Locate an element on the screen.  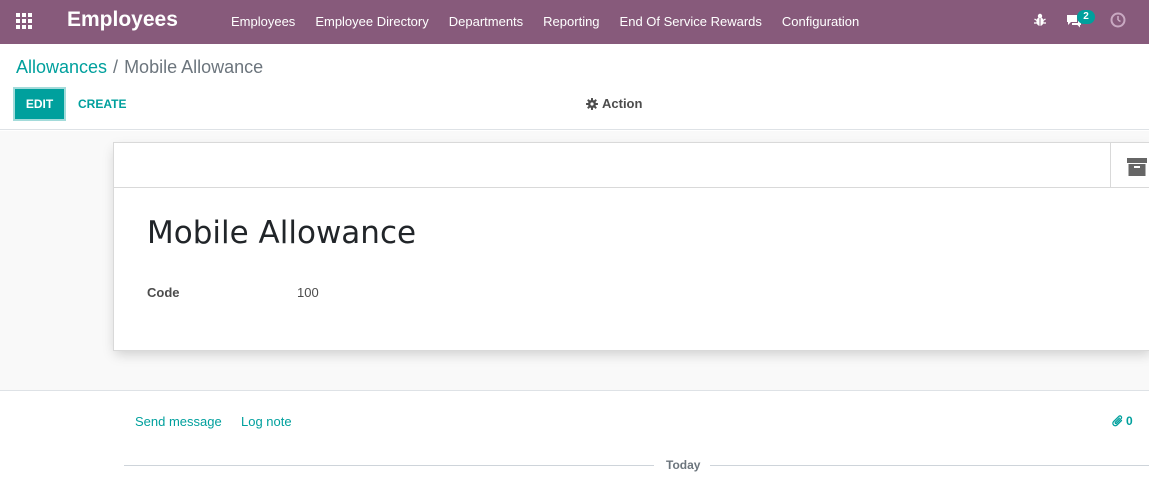
apps-grid-icon is located at coordinates (25, 21).